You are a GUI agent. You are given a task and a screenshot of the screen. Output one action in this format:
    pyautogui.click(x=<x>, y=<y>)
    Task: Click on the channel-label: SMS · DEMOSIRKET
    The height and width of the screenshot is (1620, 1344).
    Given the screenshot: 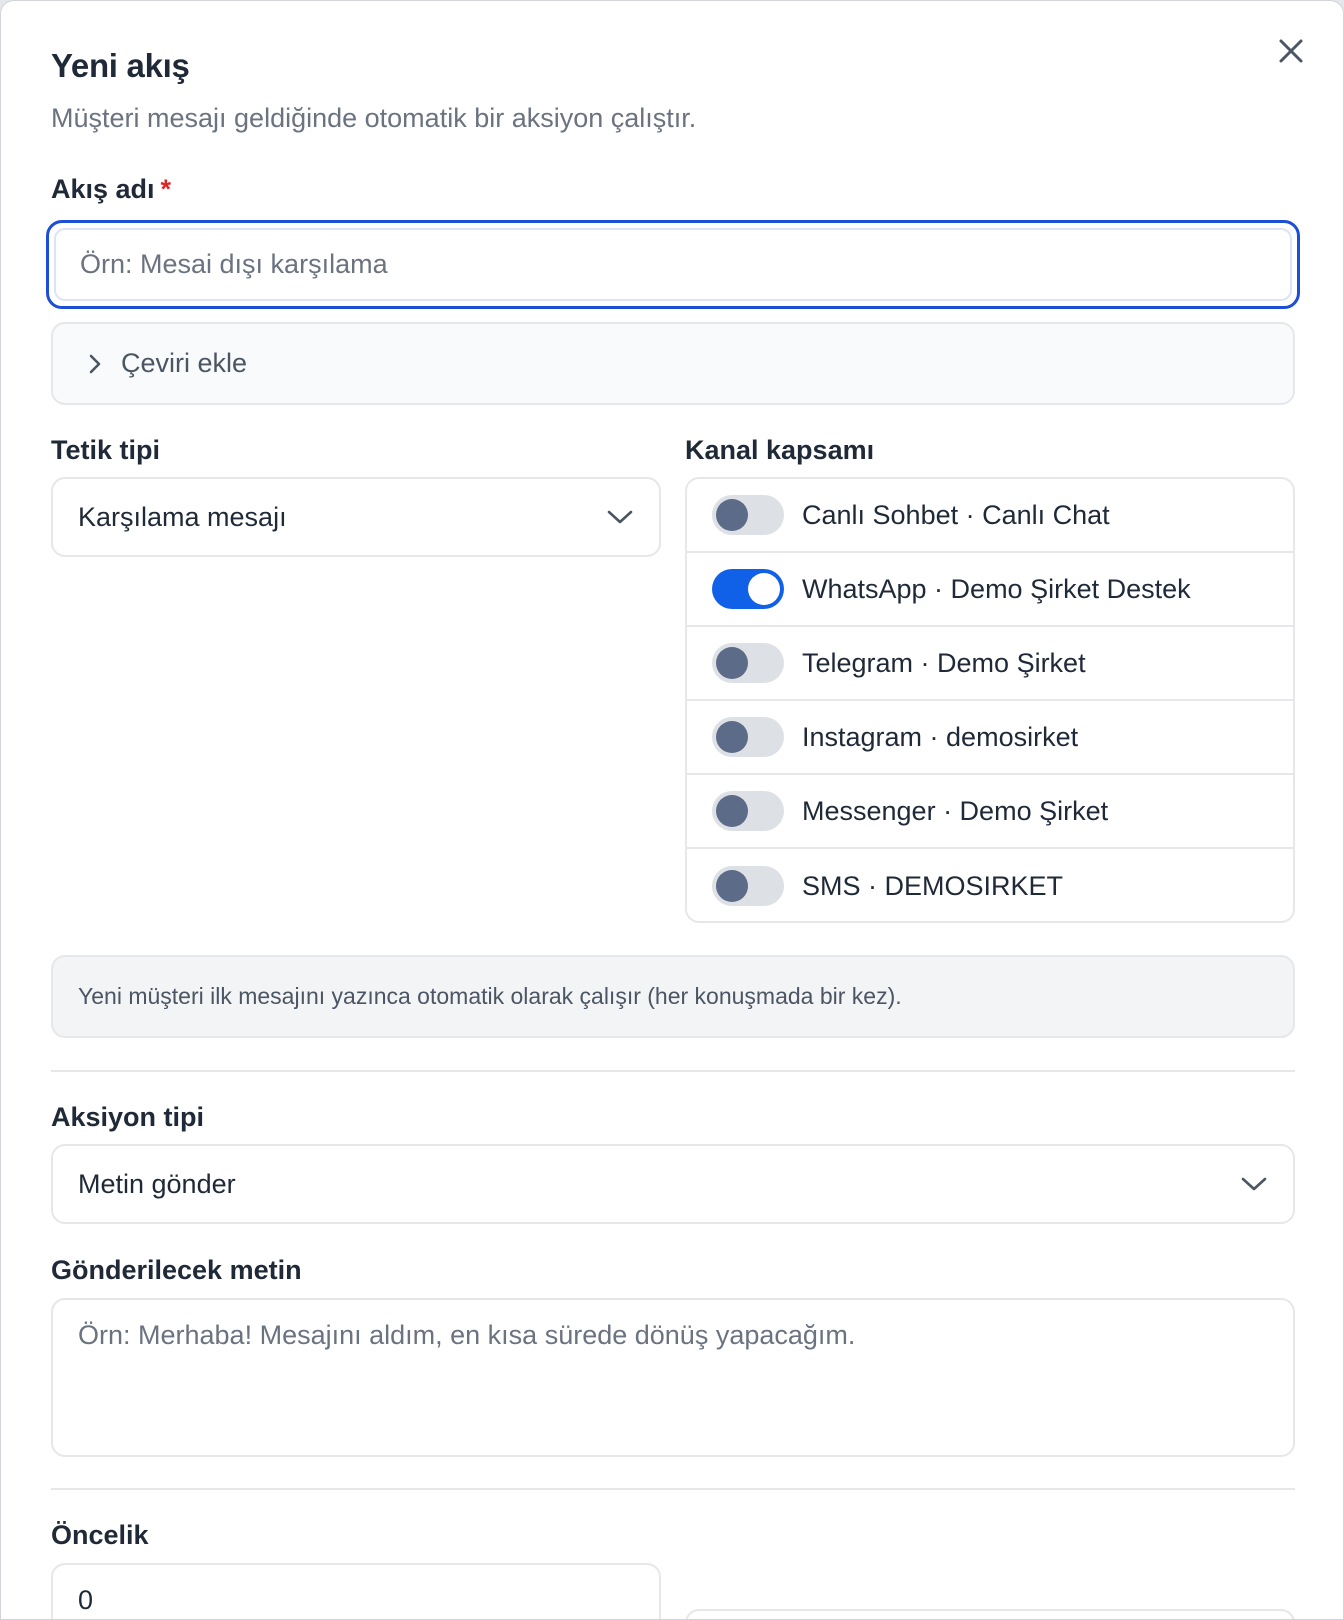 What is the action you would take?
    pyautogui.click(x=933, y=885)
    